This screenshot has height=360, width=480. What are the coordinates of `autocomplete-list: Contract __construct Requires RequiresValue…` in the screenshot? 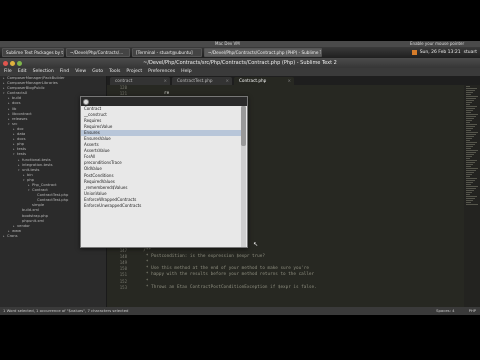 It's located at (161, 157).